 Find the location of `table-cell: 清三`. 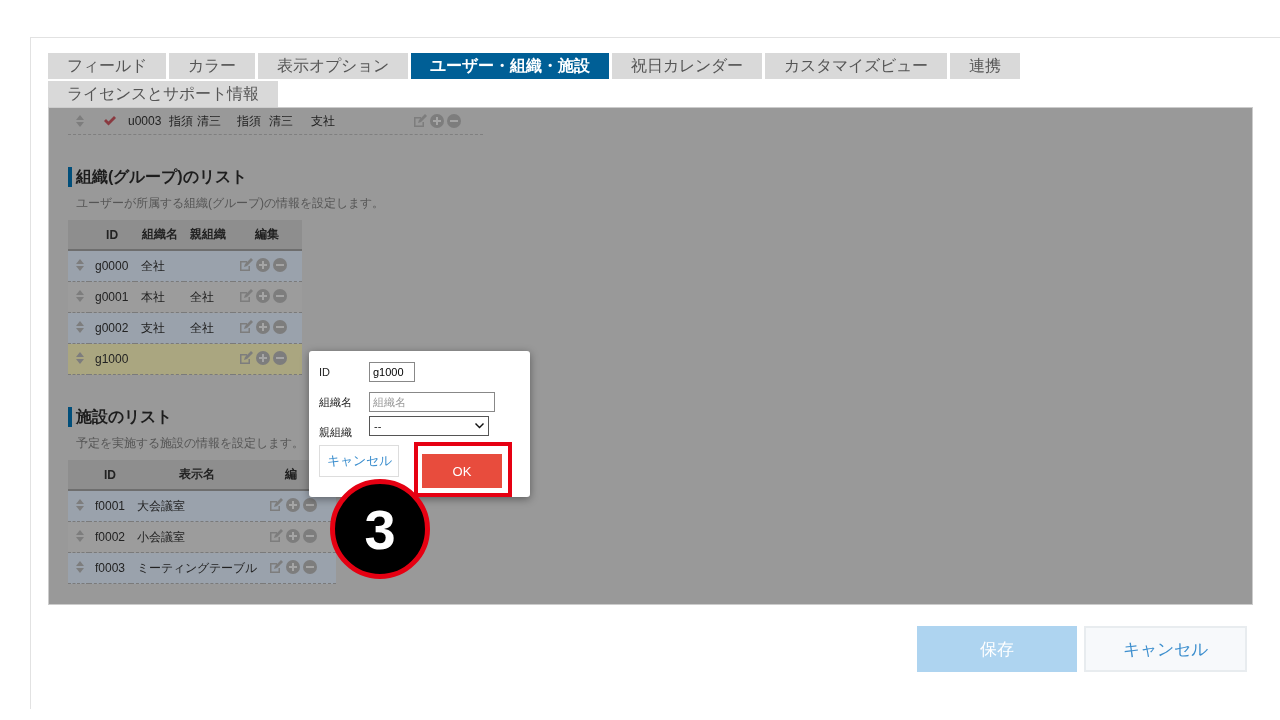

table-cell: 清三 is located at coordinates (280, 121).